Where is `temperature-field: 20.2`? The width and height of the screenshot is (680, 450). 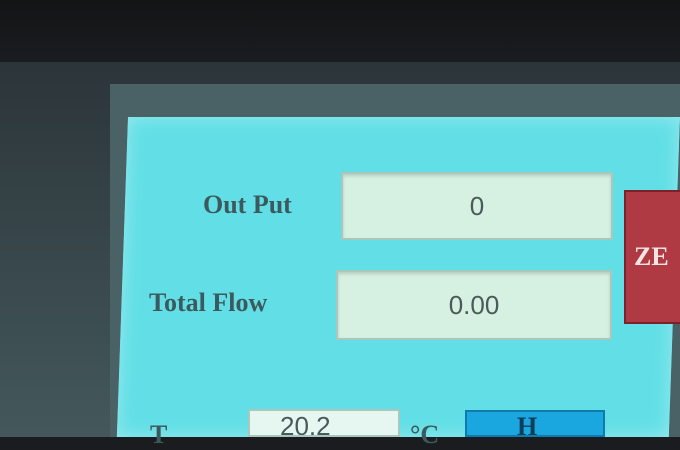
temperature-field: 20.2 is located at coordinates (324, 423).